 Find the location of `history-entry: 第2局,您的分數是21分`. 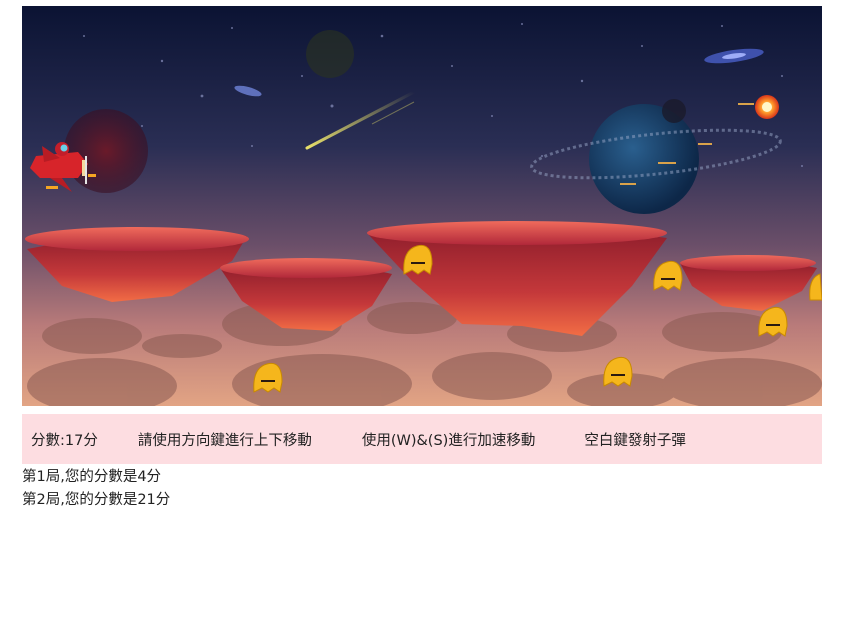

history-entry: 第2局,您的分數是21分 is located at coordinates (96, 500).